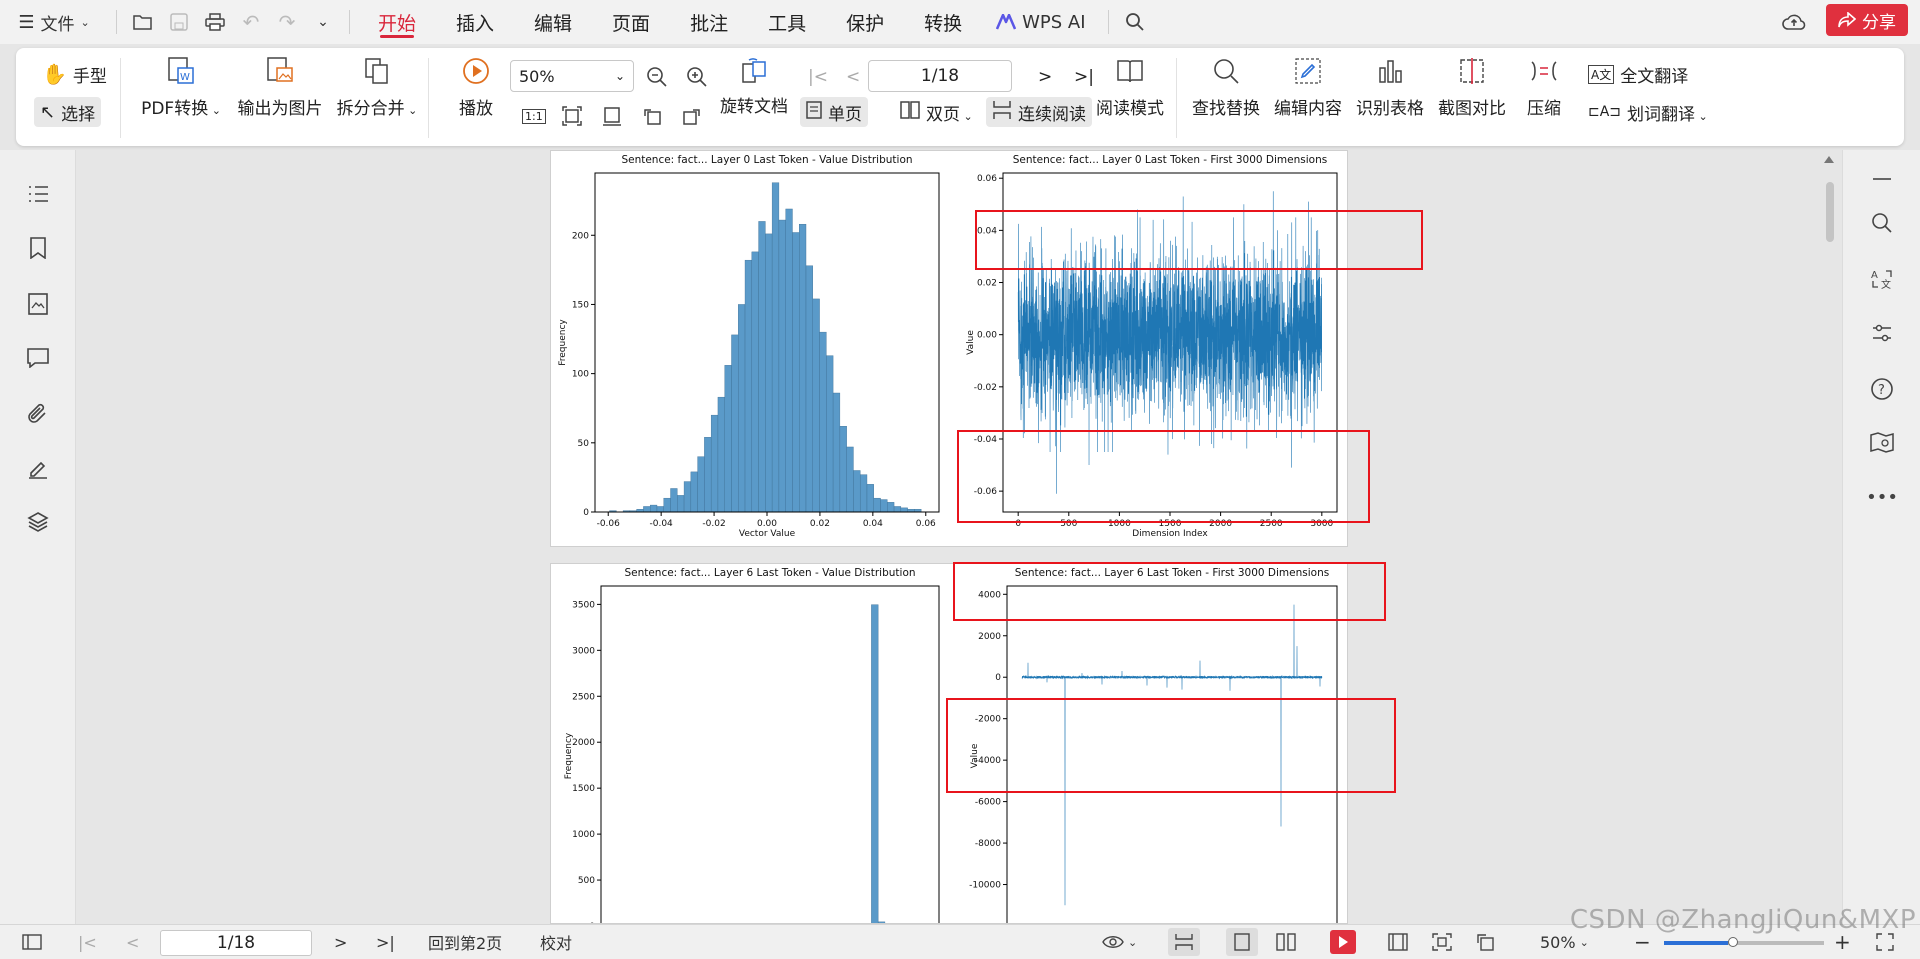  Describe the element at coordinates (38, 414) in the screenshot. I see `attachment-icon` at that location.